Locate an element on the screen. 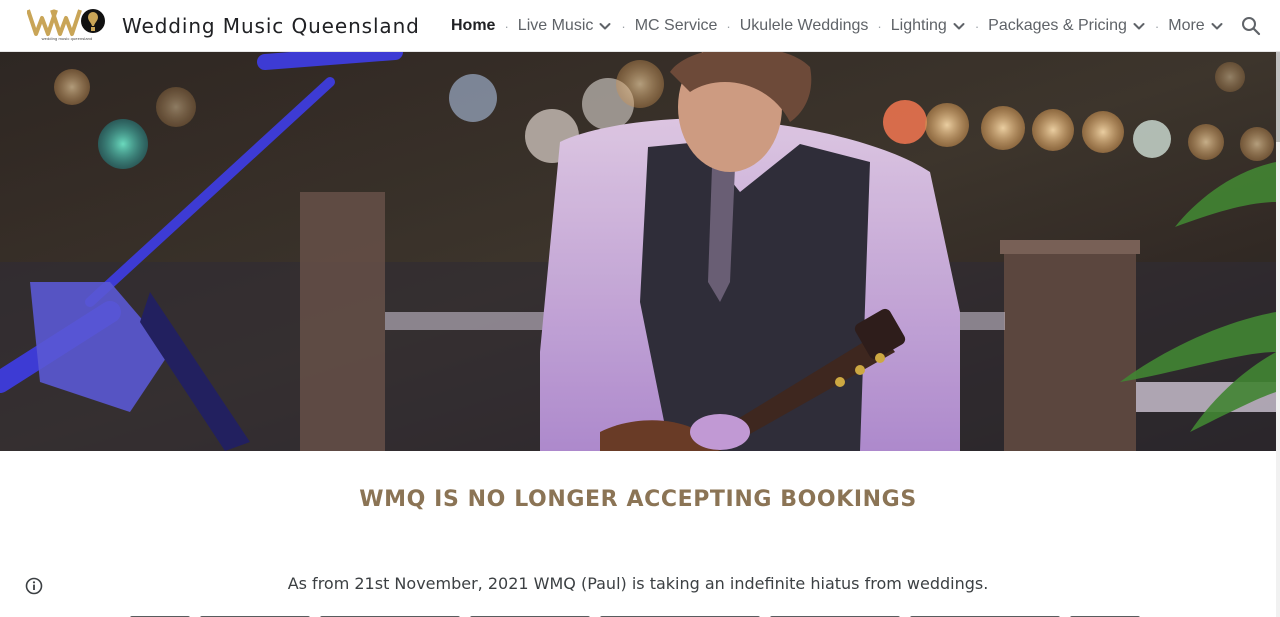  nav-item-home: Home is located at coordinates (473, 26).